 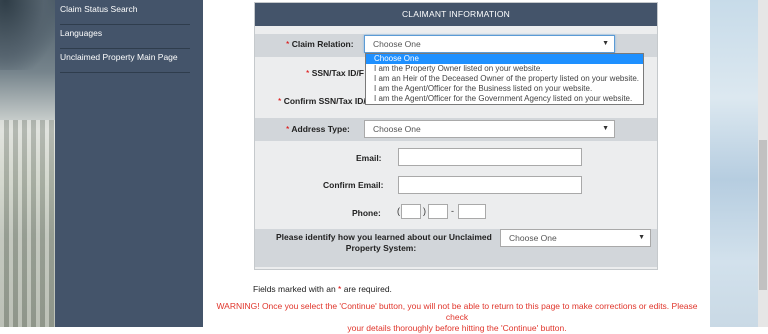 What do you see at coordinates (490, 157) in the screenshot?
I see `email-field` at bounding box center [490, 157].